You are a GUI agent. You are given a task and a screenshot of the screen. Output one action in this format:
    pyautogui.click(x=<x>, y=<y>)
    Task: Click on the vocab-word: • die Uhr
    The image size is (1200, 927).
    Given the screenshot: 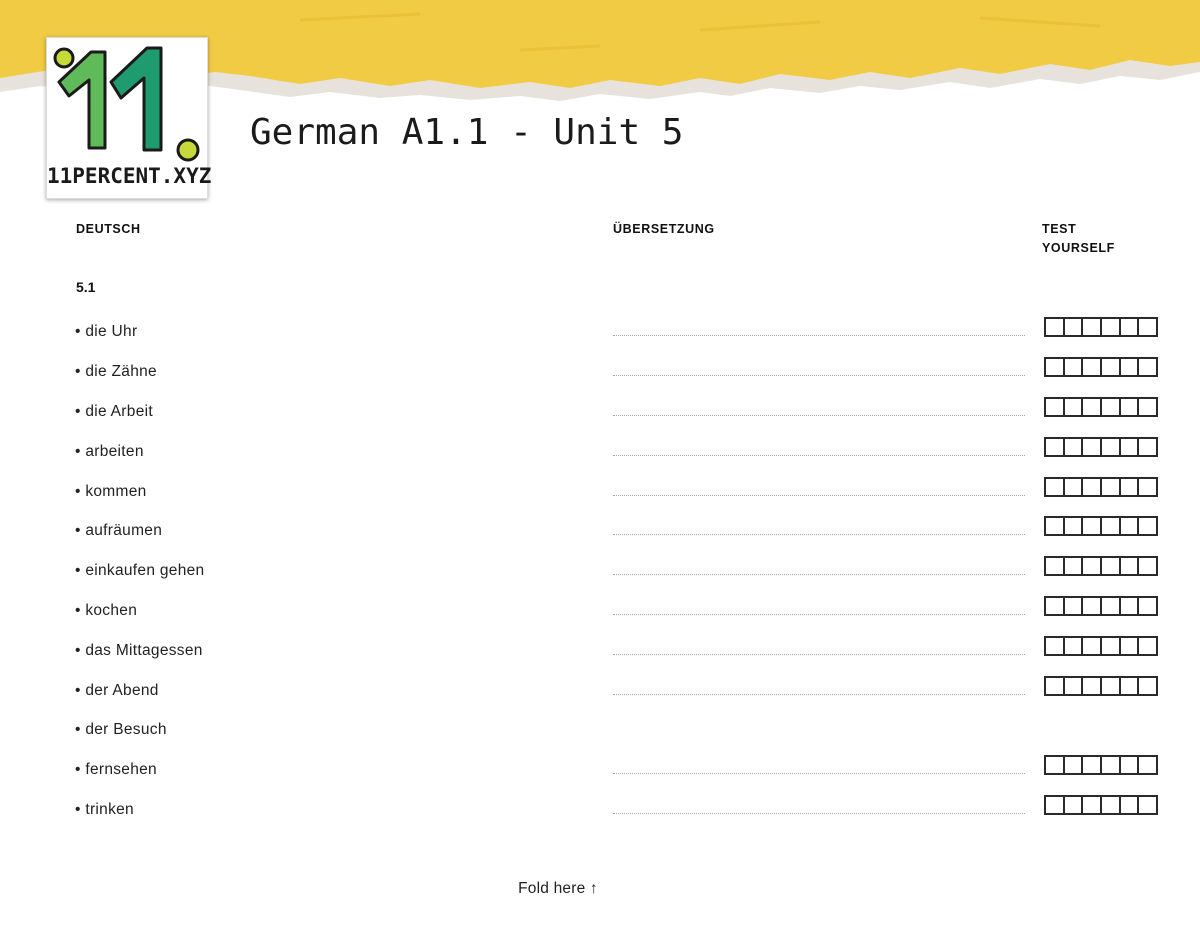 What is the action you would take?
    pyautogui.click(x=106, y=331)
    